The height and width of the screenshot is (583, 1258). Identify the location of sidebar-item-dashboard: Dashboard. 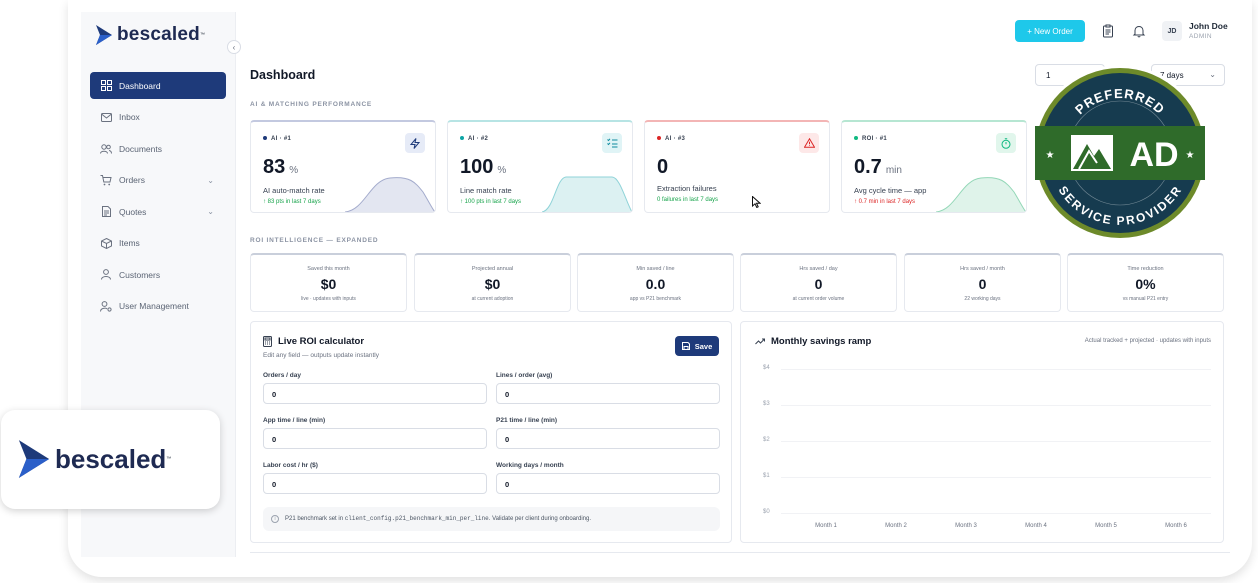
(158, 85).